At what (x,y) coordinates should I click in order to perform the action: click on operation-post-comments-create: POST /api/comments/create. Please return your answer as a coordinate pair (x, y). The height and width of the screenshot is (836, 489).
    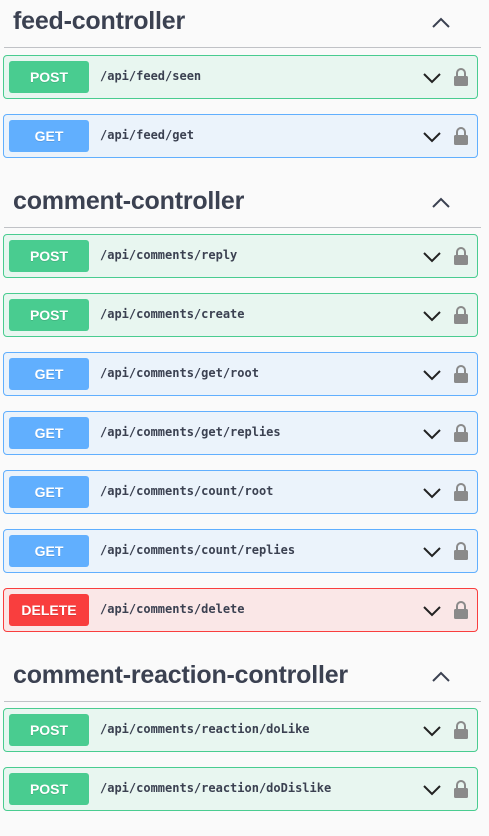
    Looking at the image, I should click on (240, 315).